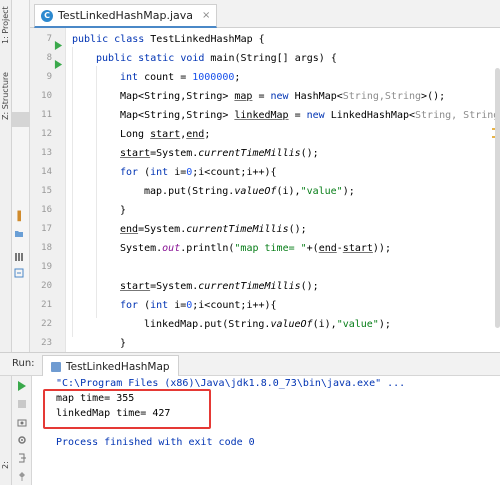 This screenshot has width=500, height=485. I want to click on camera-button, so click(22, 422).